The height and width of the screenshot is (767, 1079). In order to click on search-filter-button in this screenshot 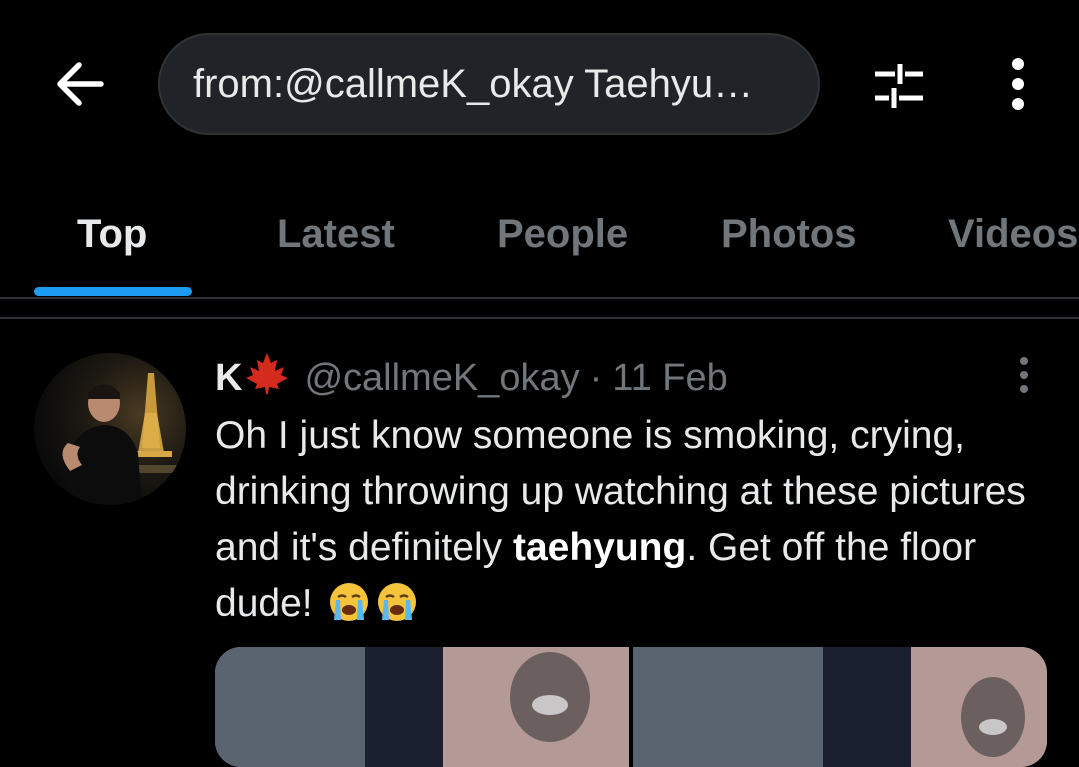, I will do `click(899, 85)`.